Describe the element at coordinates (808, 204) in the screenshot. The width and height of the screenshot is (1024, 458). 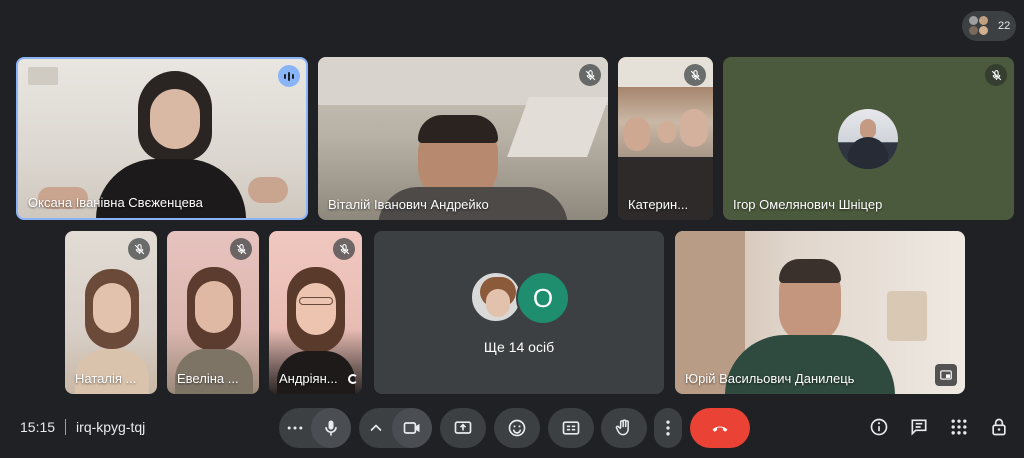
I see `participant-name: Ігор Омелянович Шніцер` at that location.